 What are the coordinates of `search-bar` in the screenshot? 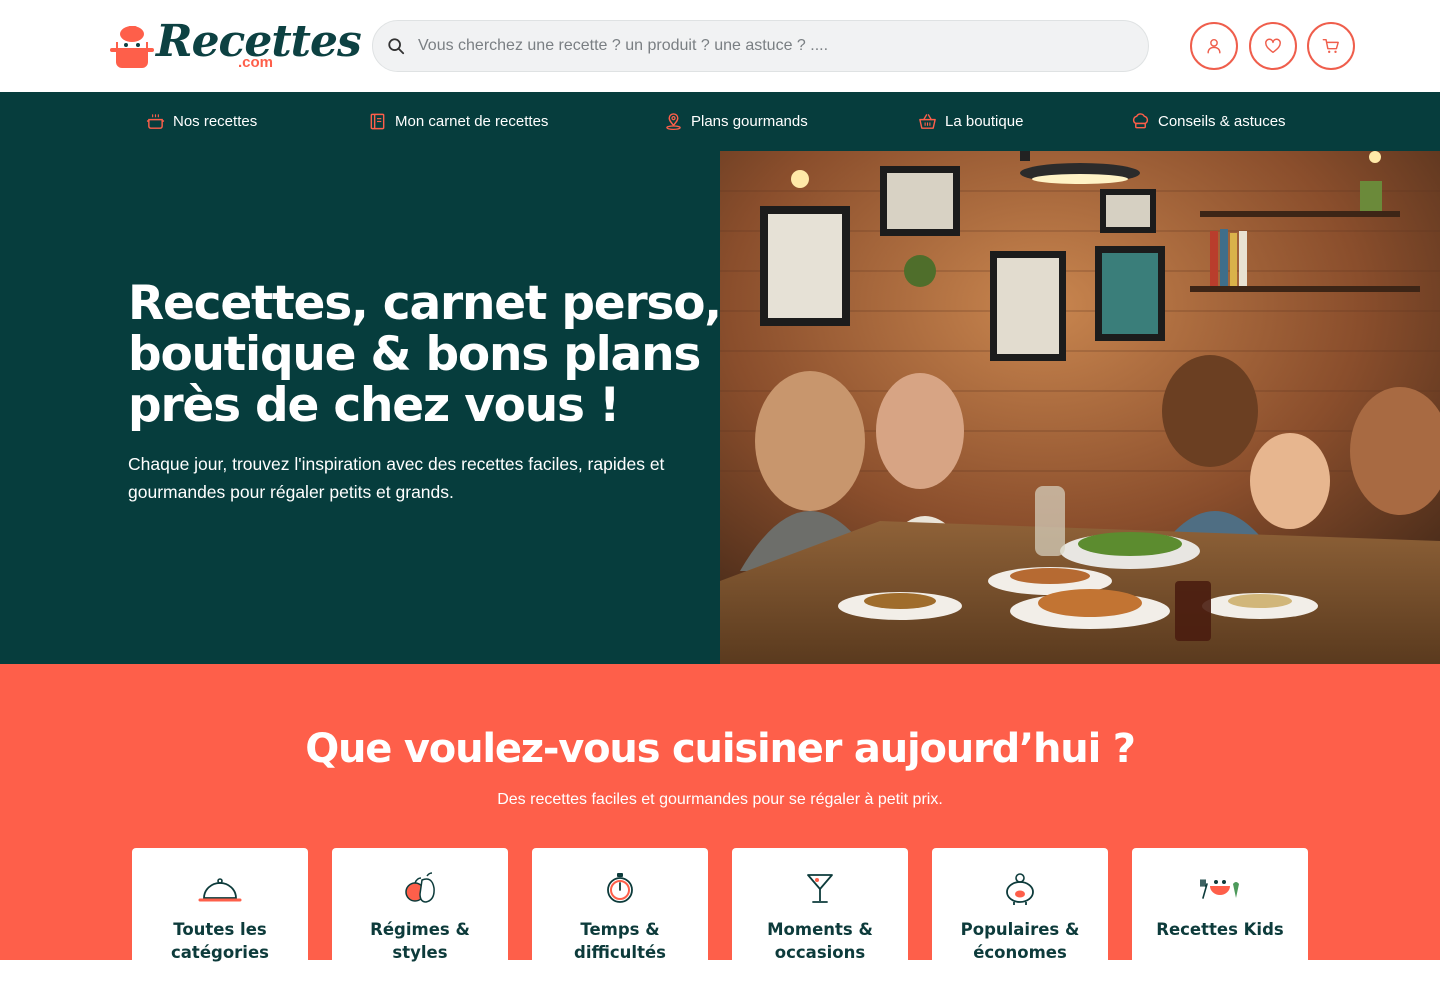 It's located at (760, 46).